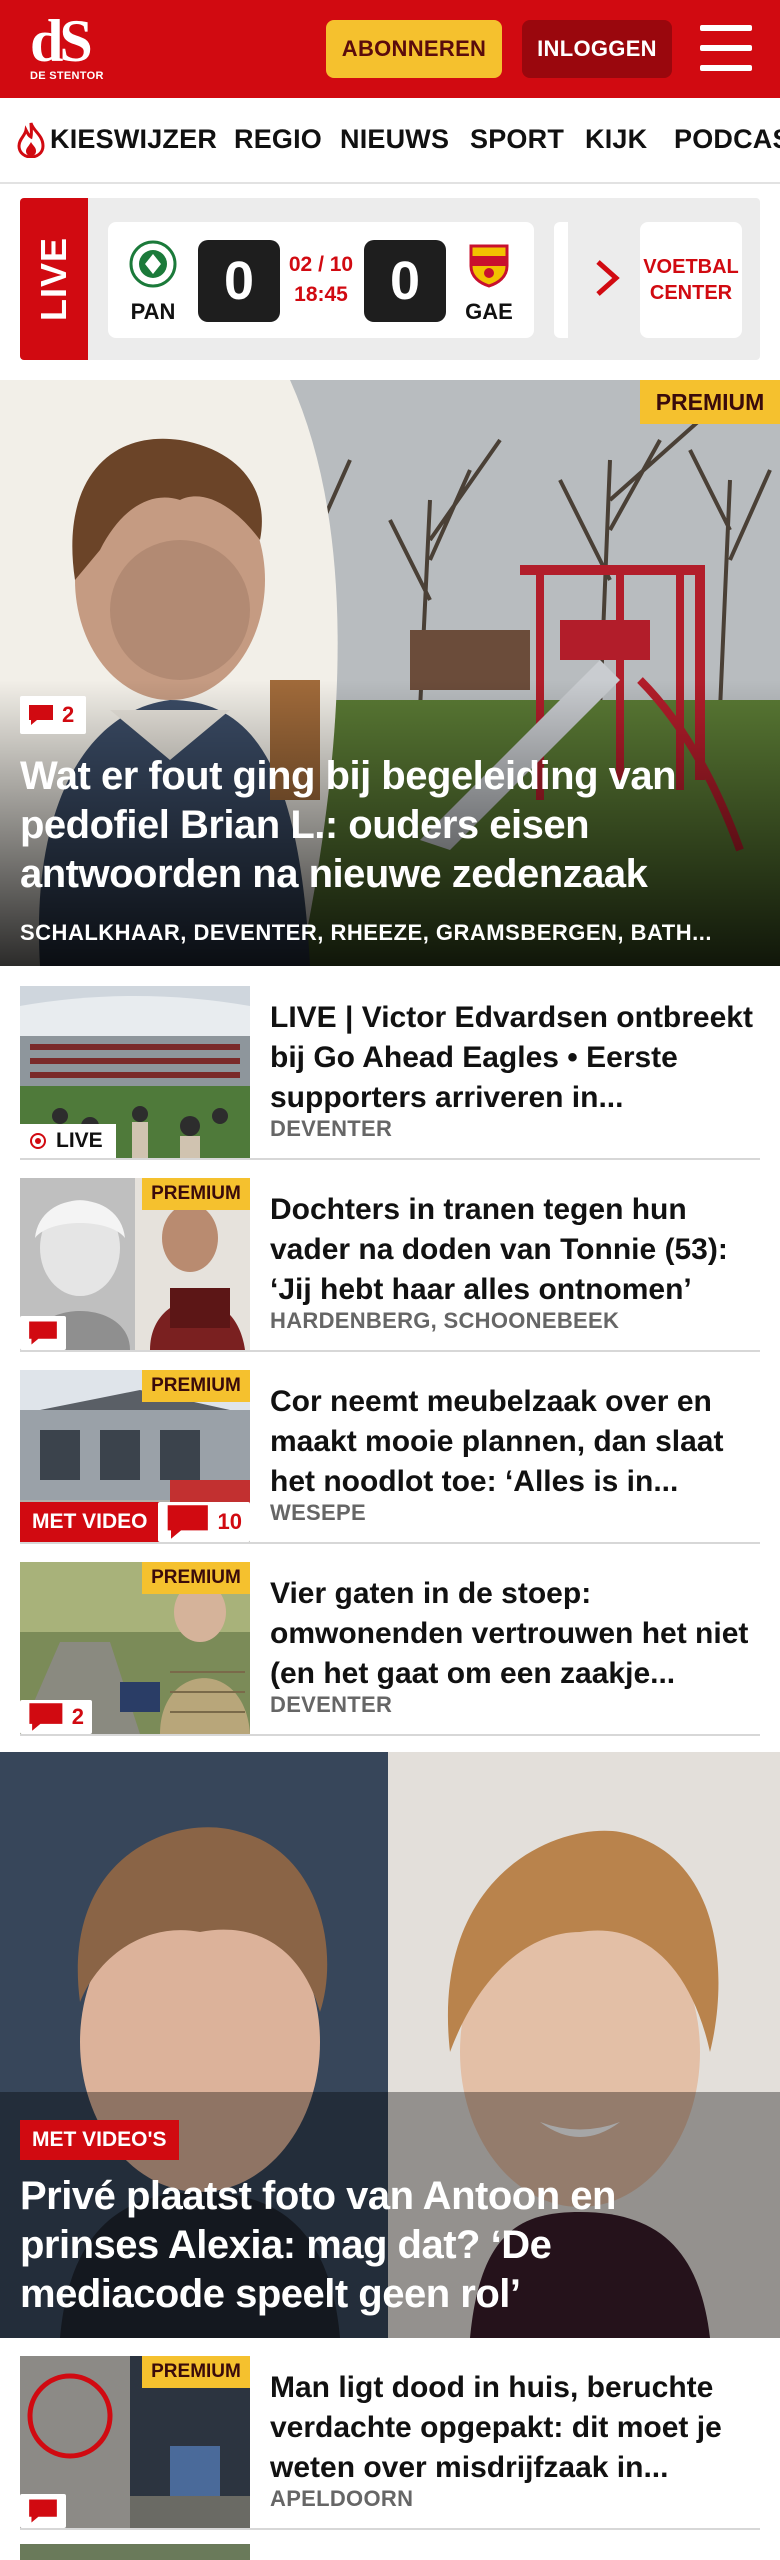 The height and width of the screenshot is (2560, 780). I want to click on comment-count-badge: 10, so click(204, 1522).